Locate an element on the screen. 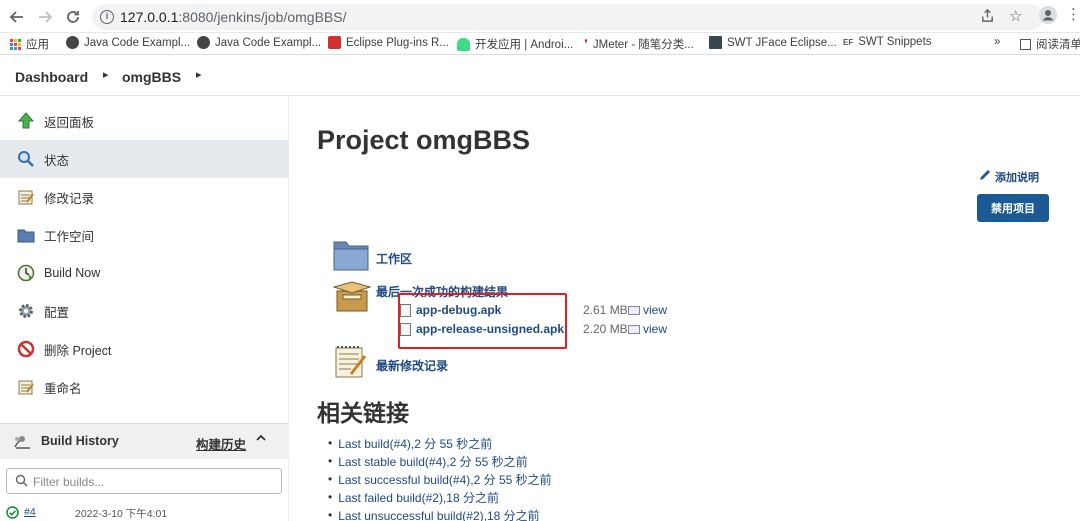 The image size is (1080, 521). back-icon is located at coordinates (17, 17).